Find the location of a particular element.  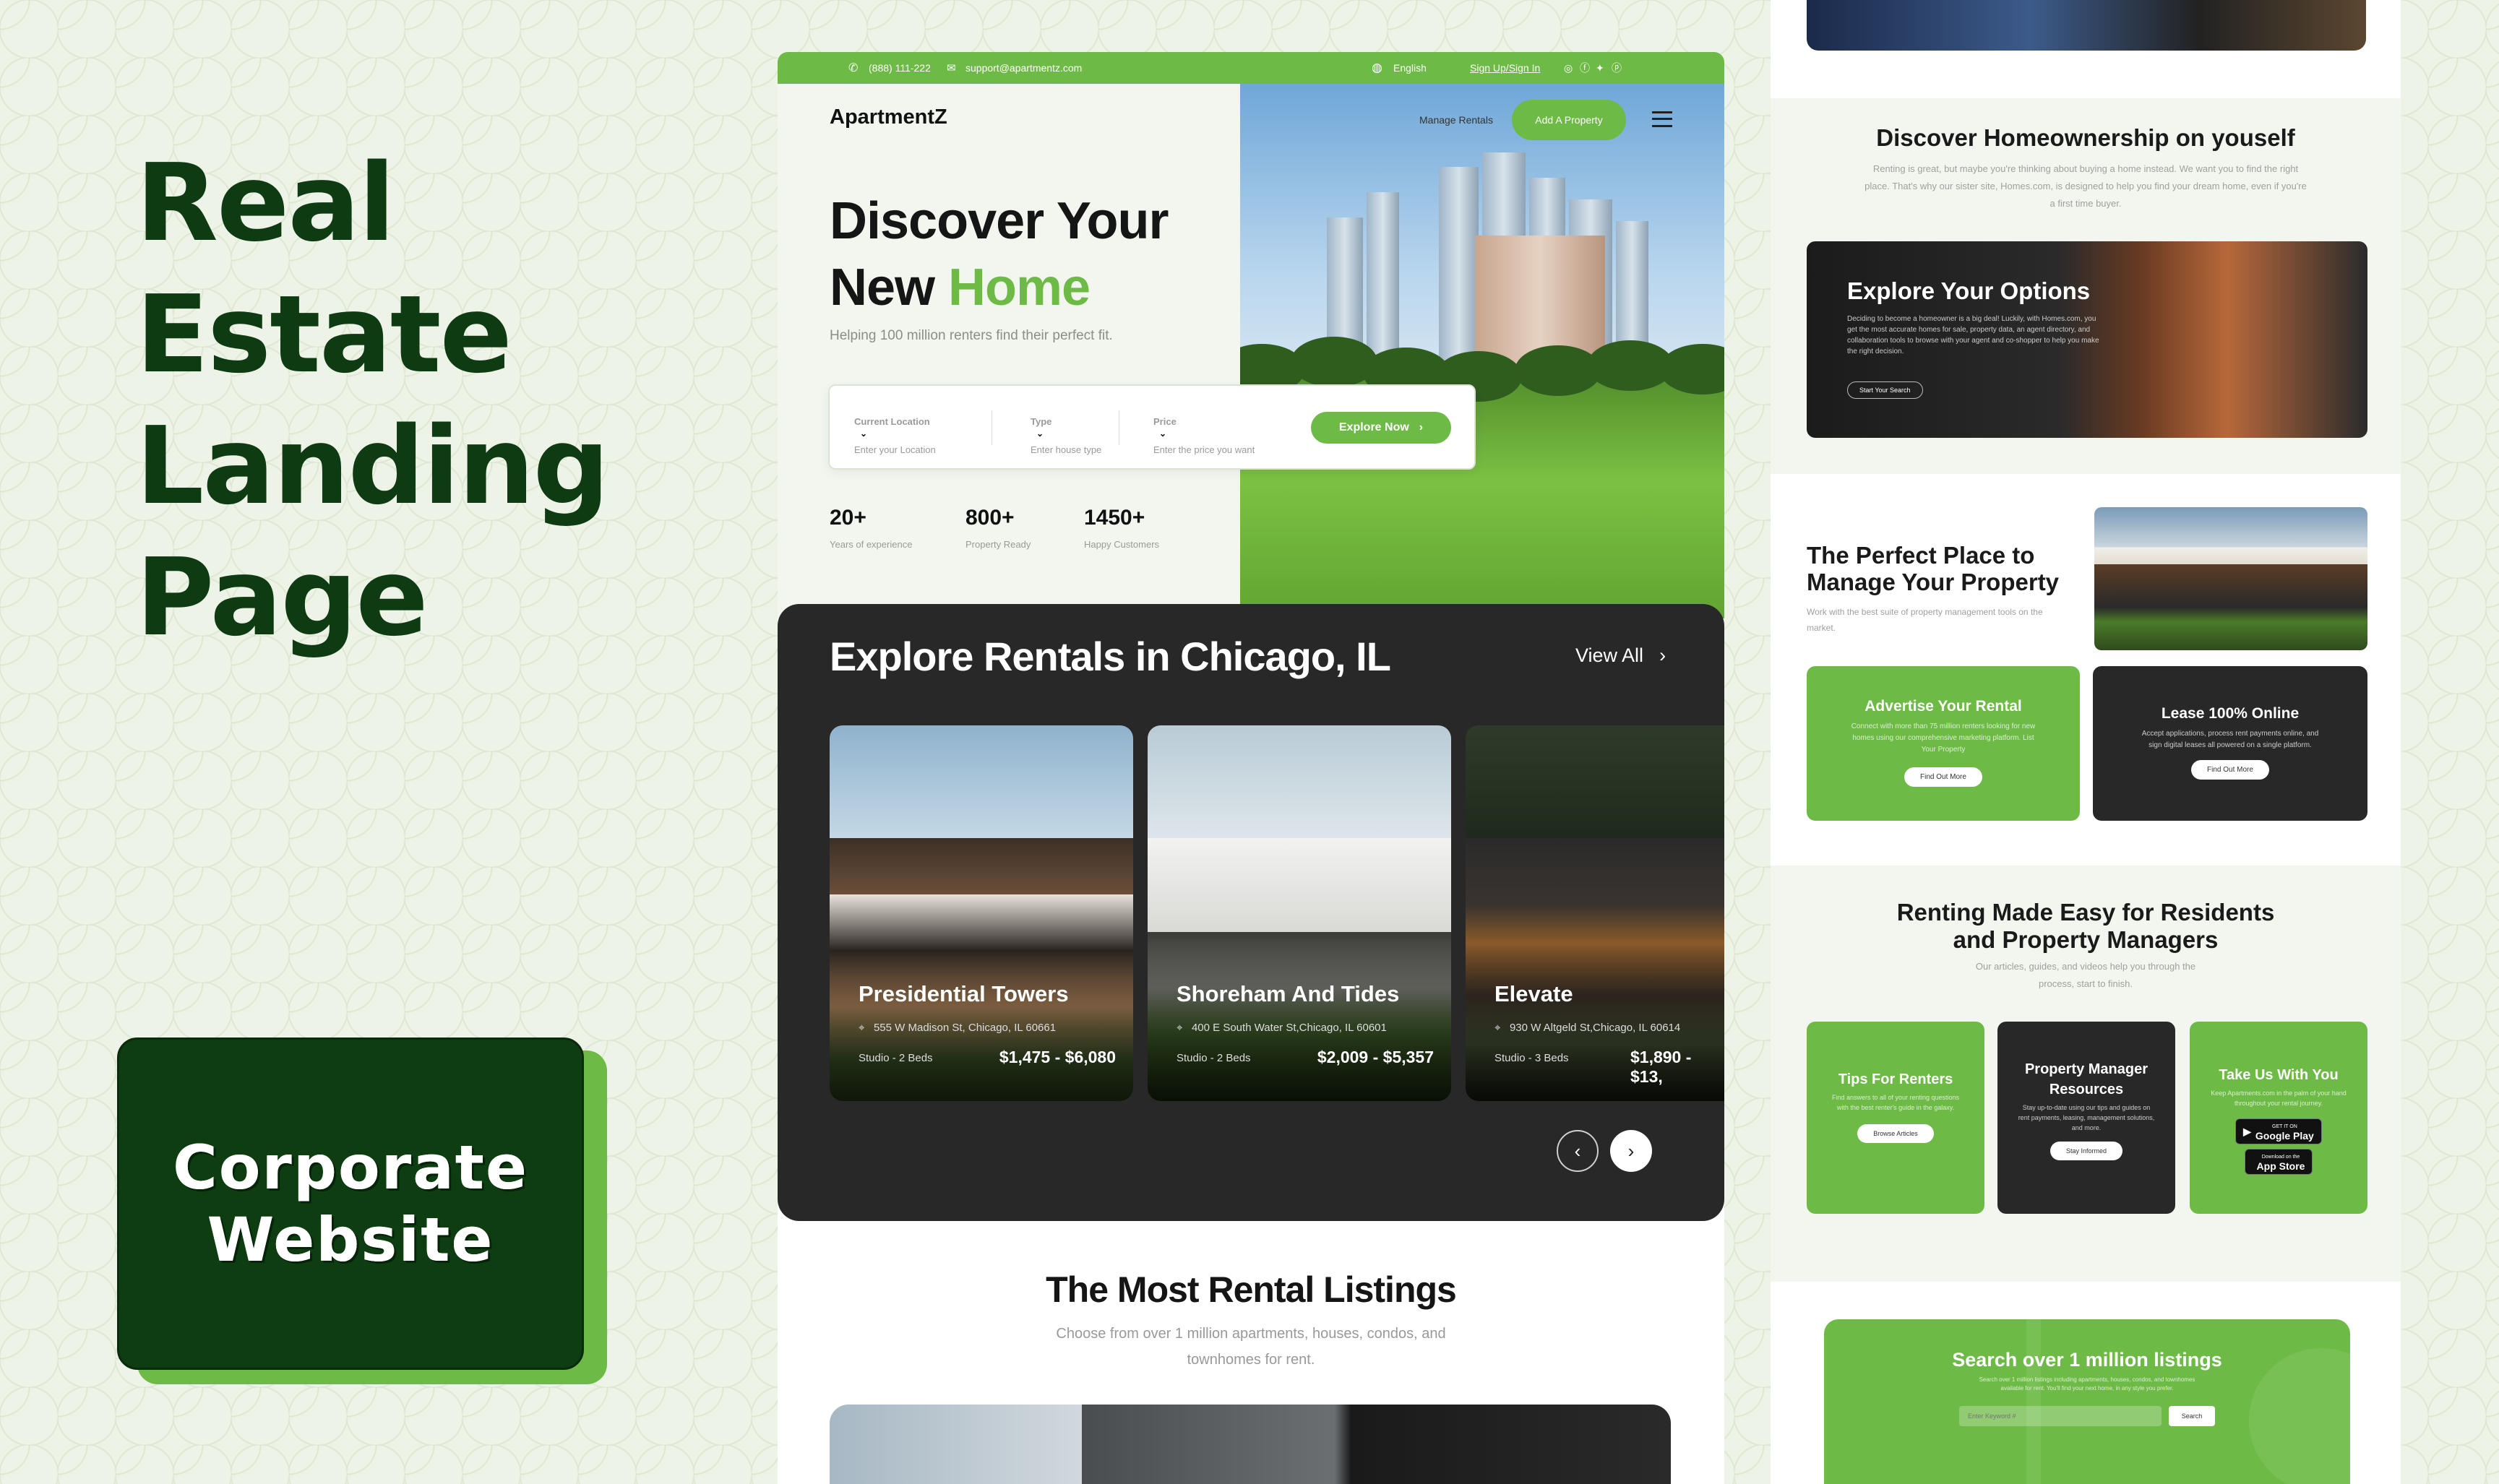

instagram-icon: ◎ is located at coordinates (1568, 68).